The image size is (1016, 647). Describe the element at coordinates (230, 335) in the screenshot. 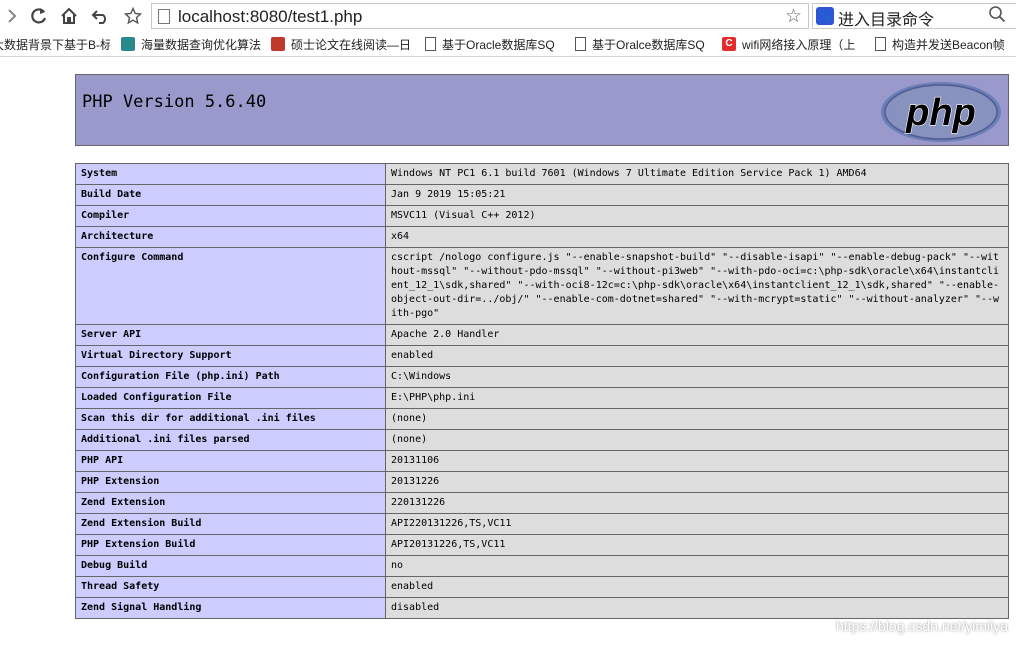

I see `phpinfo-key: Server API` at that location.